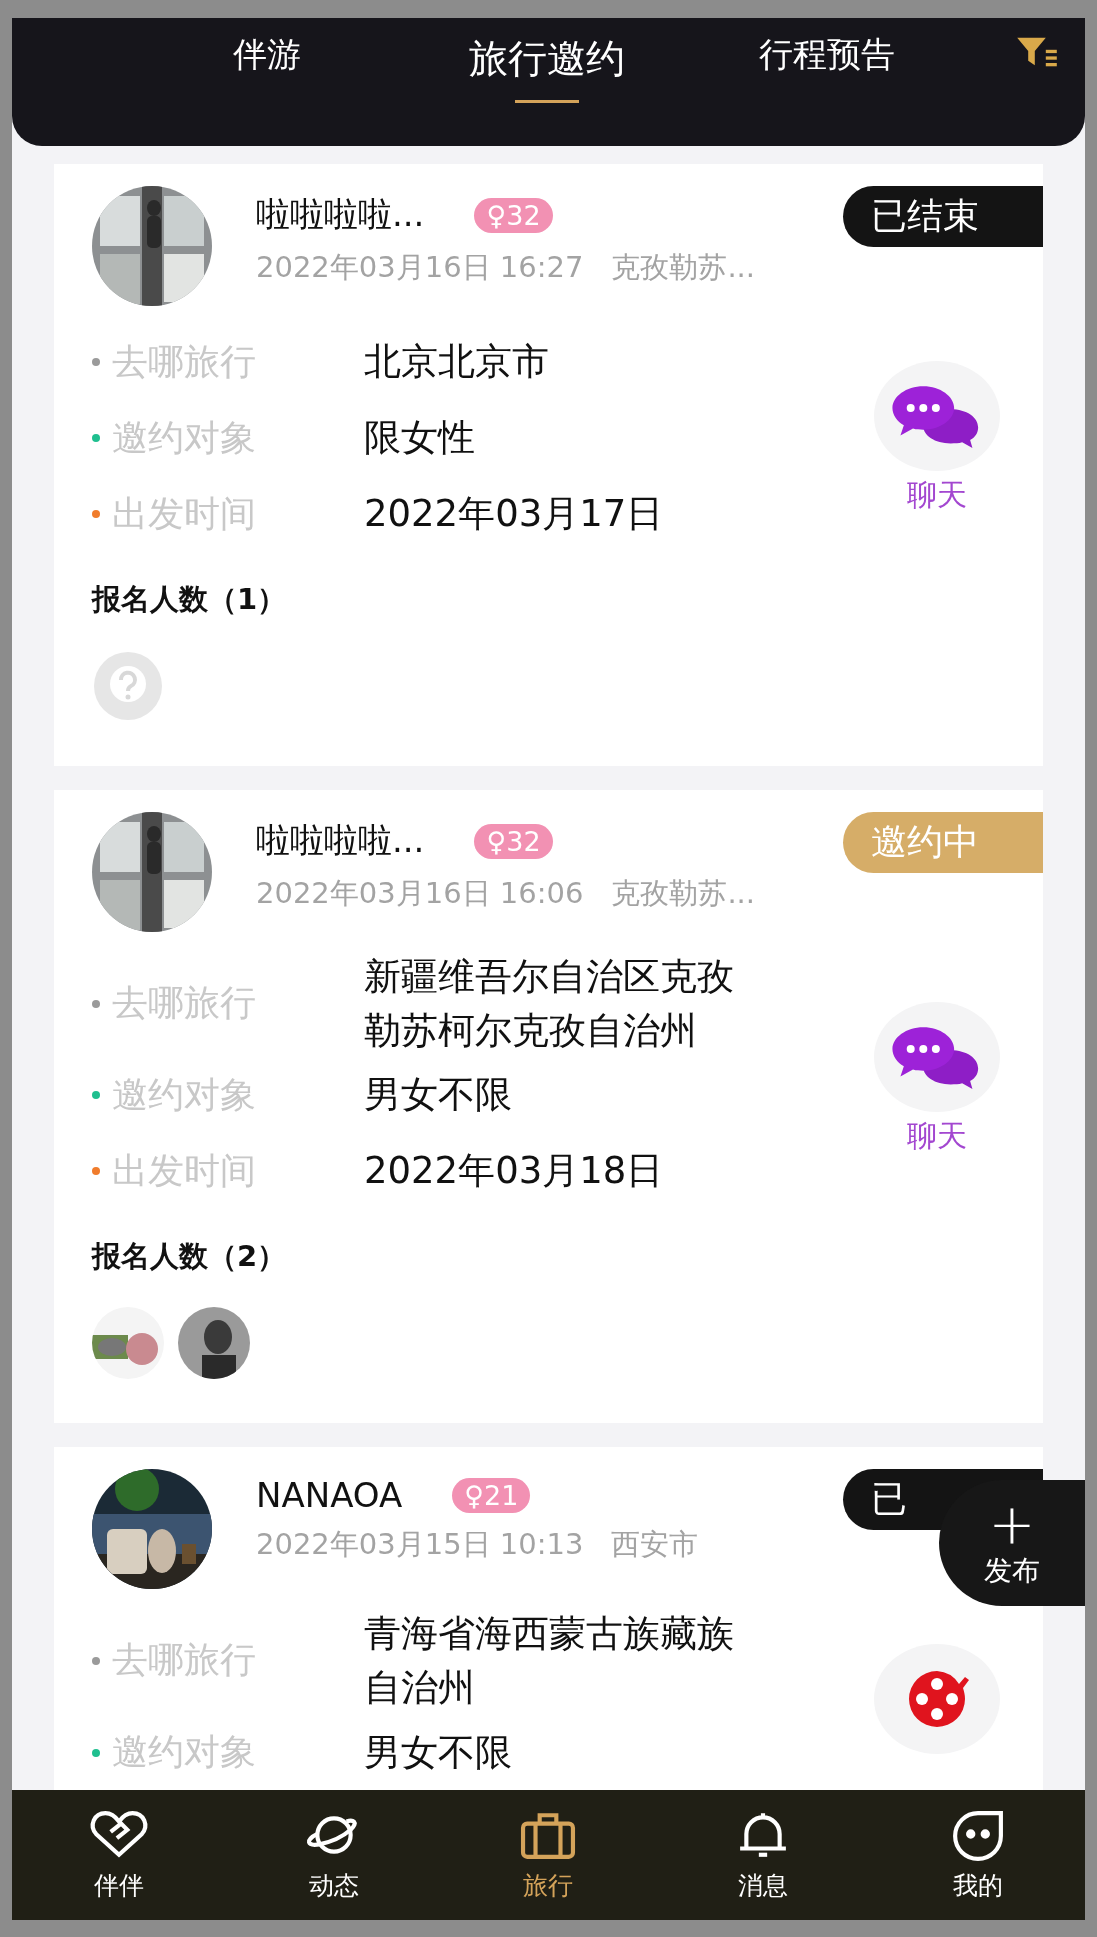 The height and width of the screenshot is (1937, 1097). What do you see at coordinates (1012, 1543) in the screenshot?
I see `floating-publish-button: + 发布` at bounding box center [1012, 1543].